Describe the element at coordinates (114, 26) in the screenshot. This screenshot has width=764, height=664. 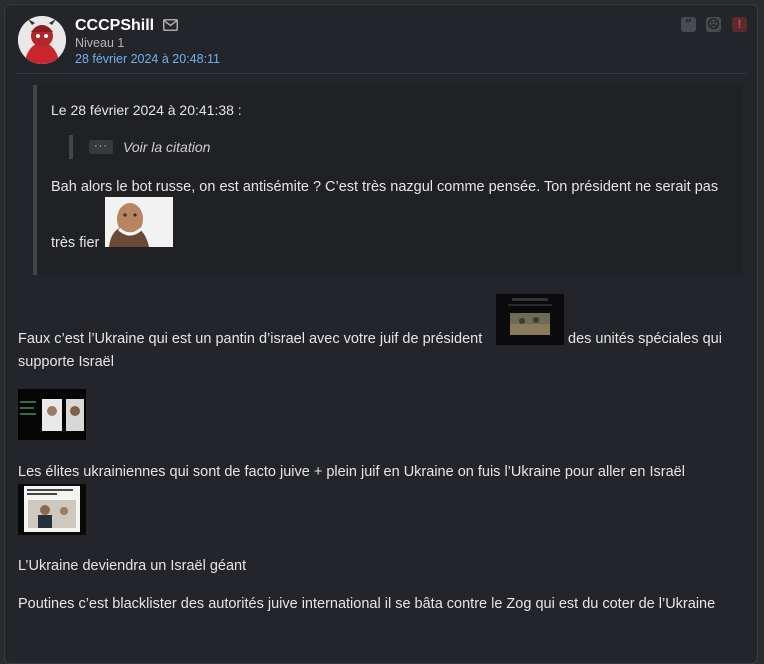
I see `username: CCCPShill` at that location.